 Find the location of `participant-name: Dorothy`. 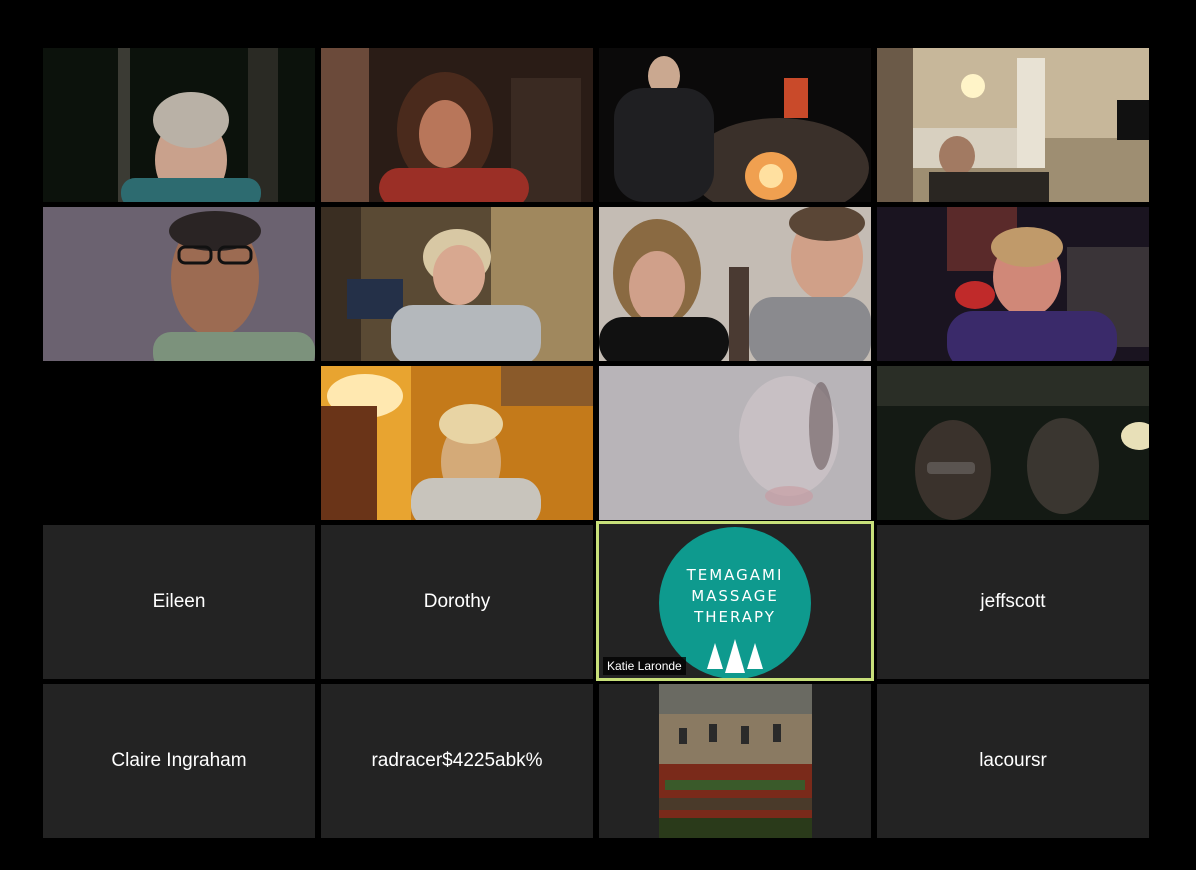

participant-name: Dorothy is located at coordinates (457, 601).